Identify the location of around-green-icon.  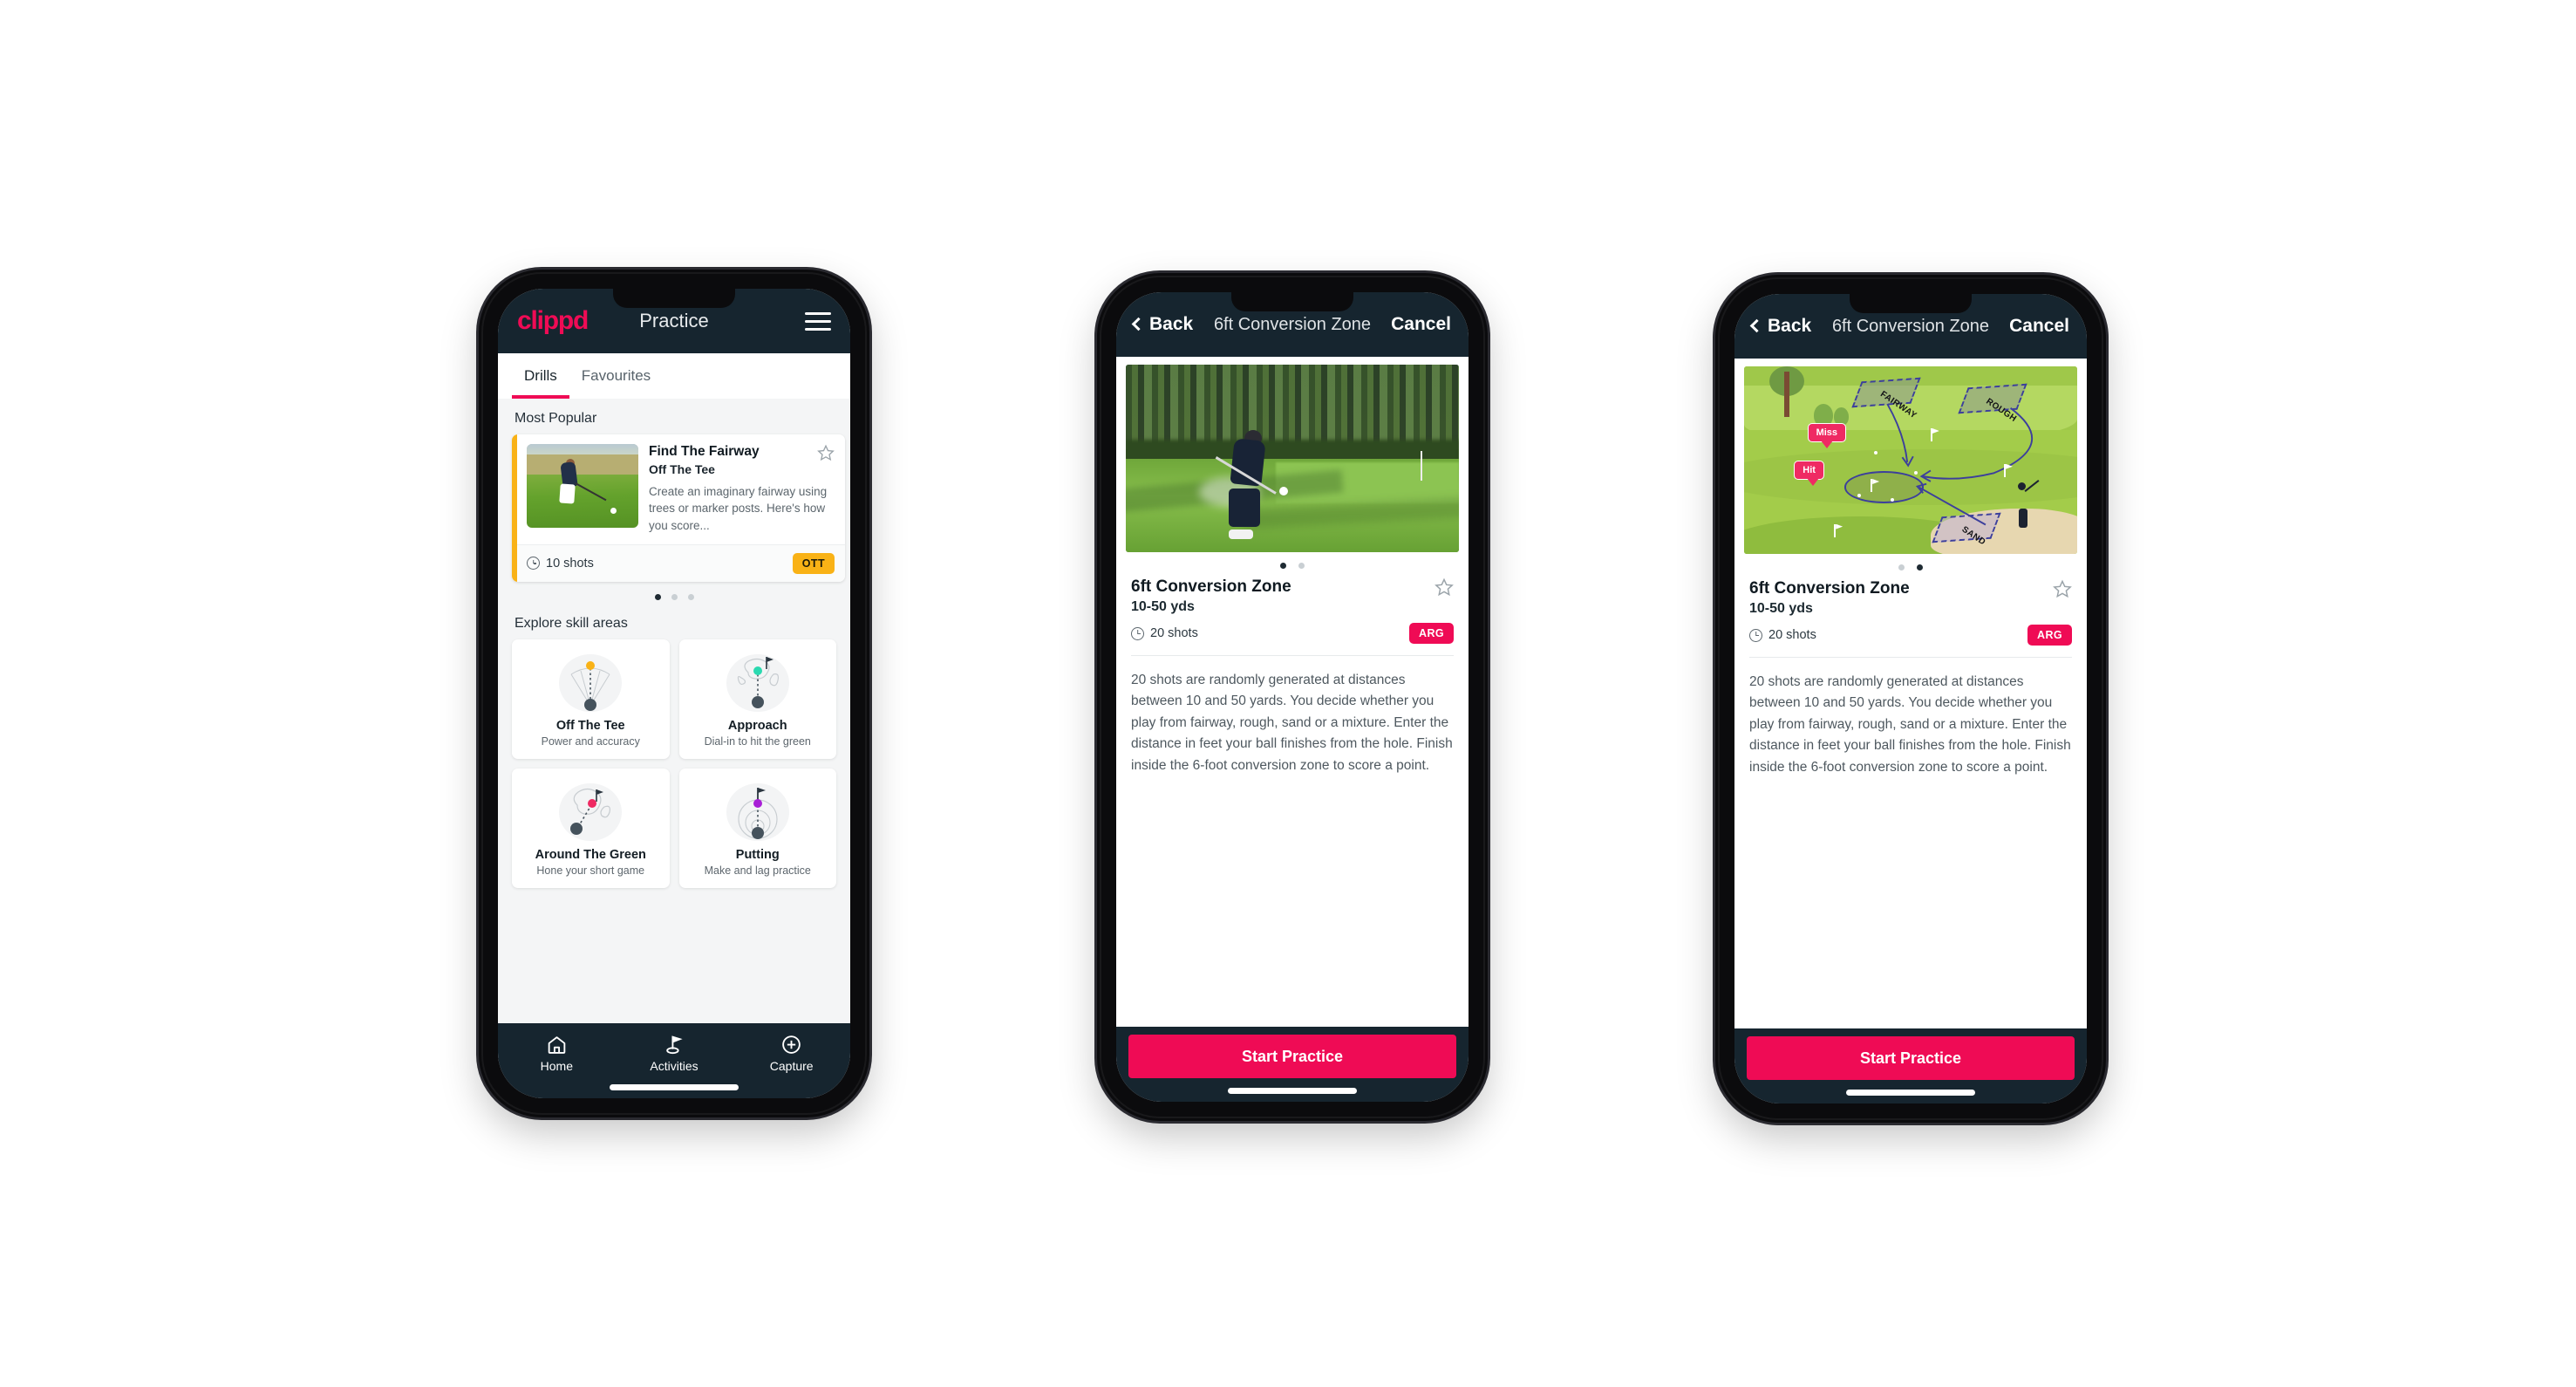
(590, 813).